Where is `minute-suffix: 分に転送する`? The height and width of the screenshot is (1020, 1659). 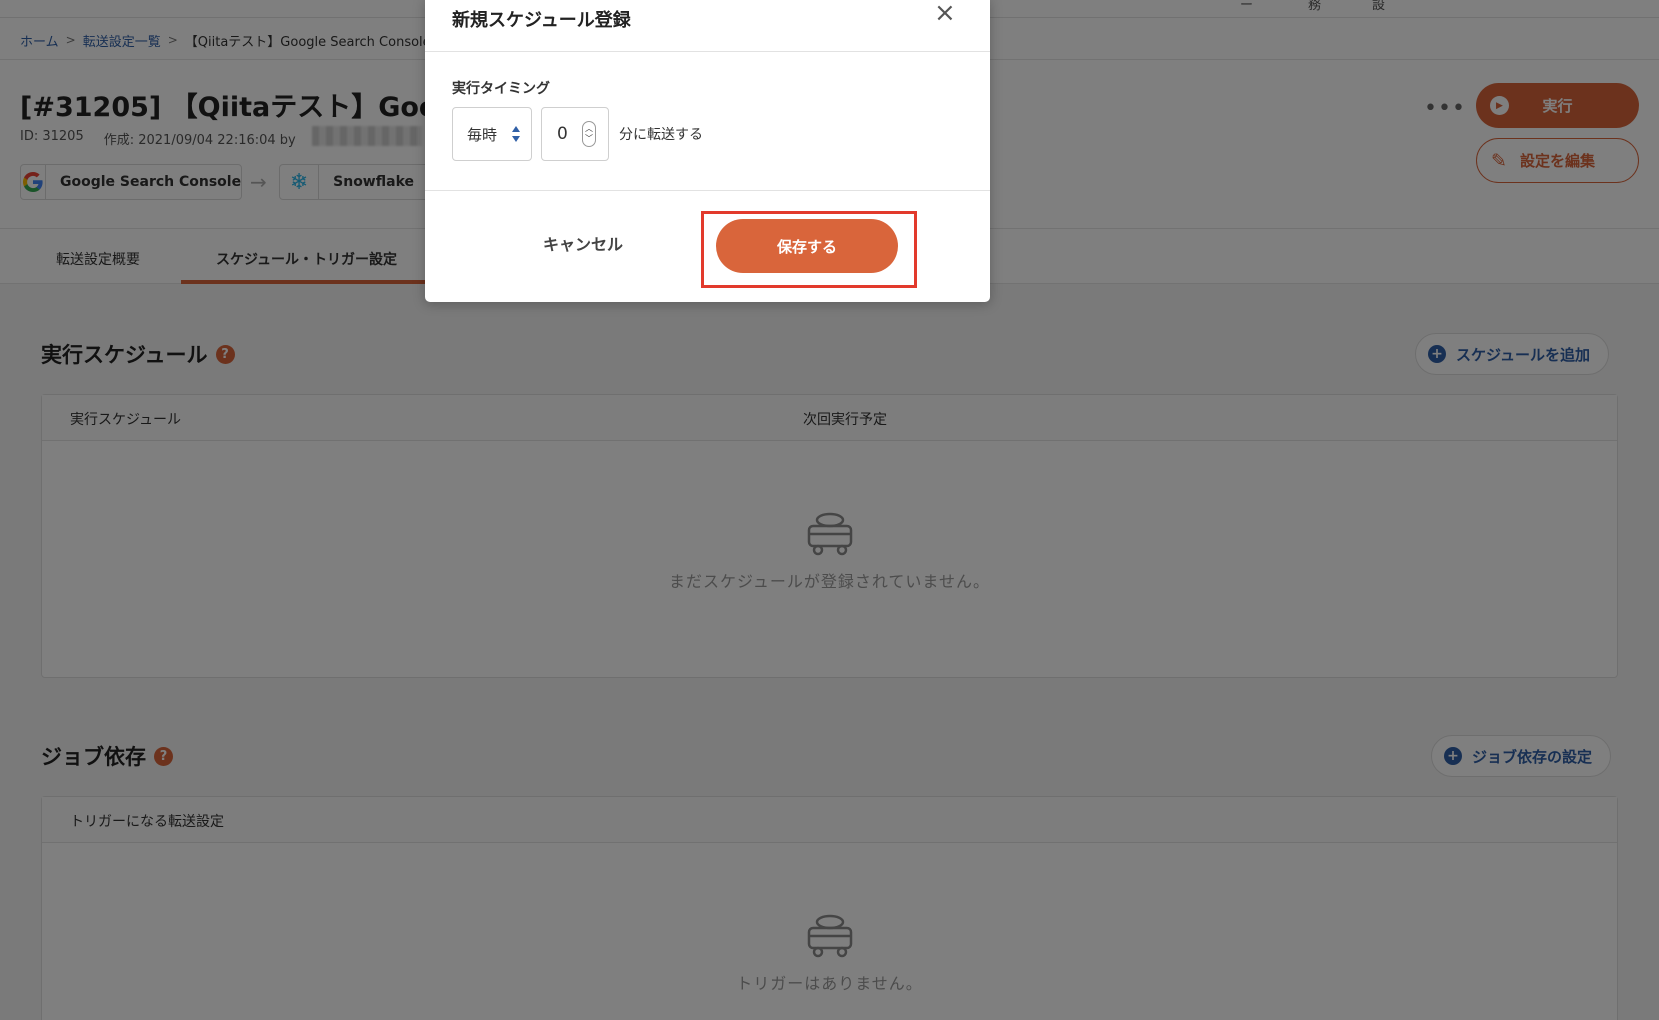
minute-suffix: 分に転送する is located at coordinates (661, 135).